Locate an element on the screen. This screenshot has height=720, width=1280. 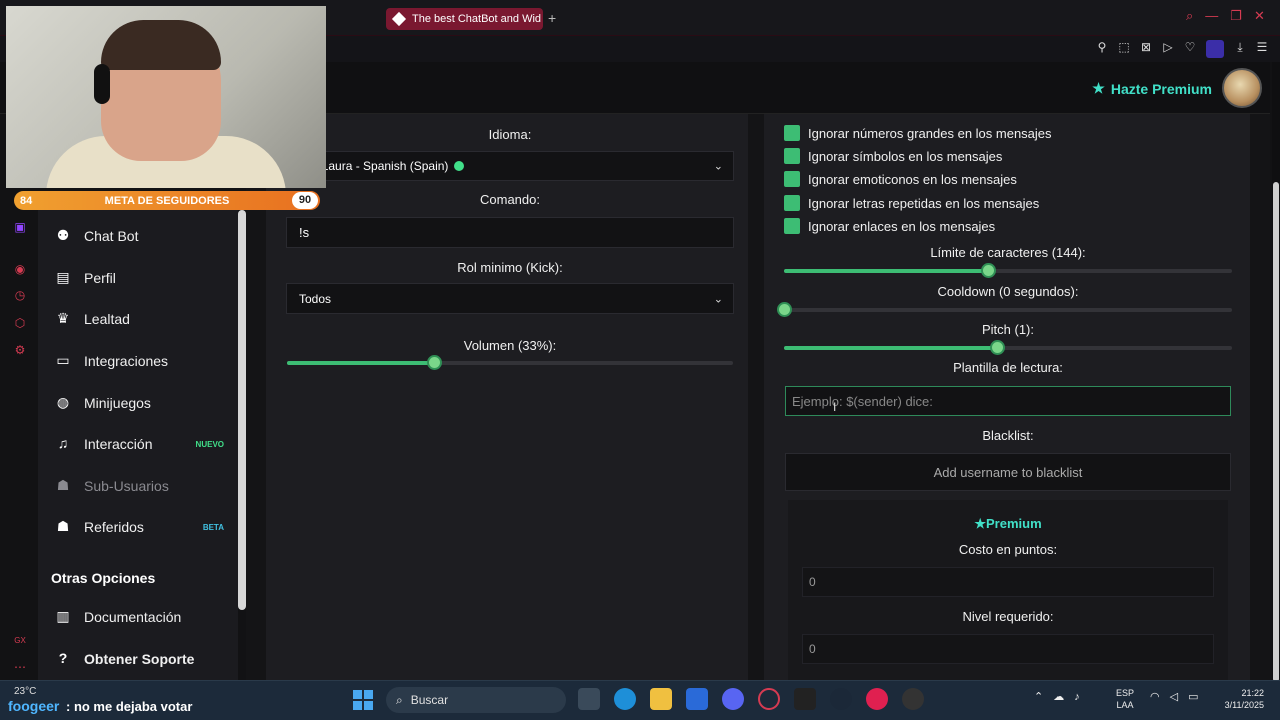
more-icon: ⋯ is located at coordinates (20, 667).